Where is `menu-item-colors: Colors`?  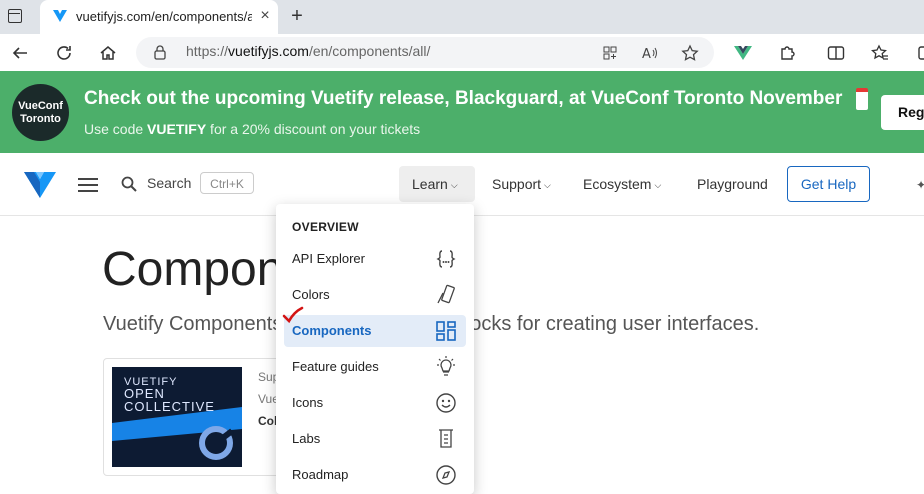
menu-item-colors: Colors is located at coordinates (375, 295).